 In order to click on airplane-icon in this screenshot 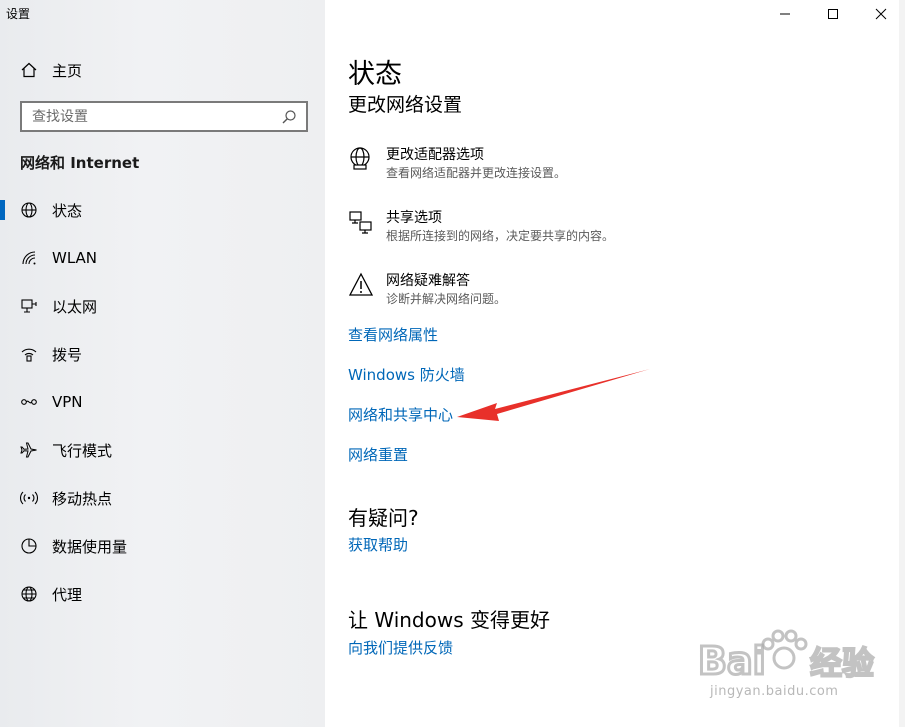, I will do `click(29, 450)`.